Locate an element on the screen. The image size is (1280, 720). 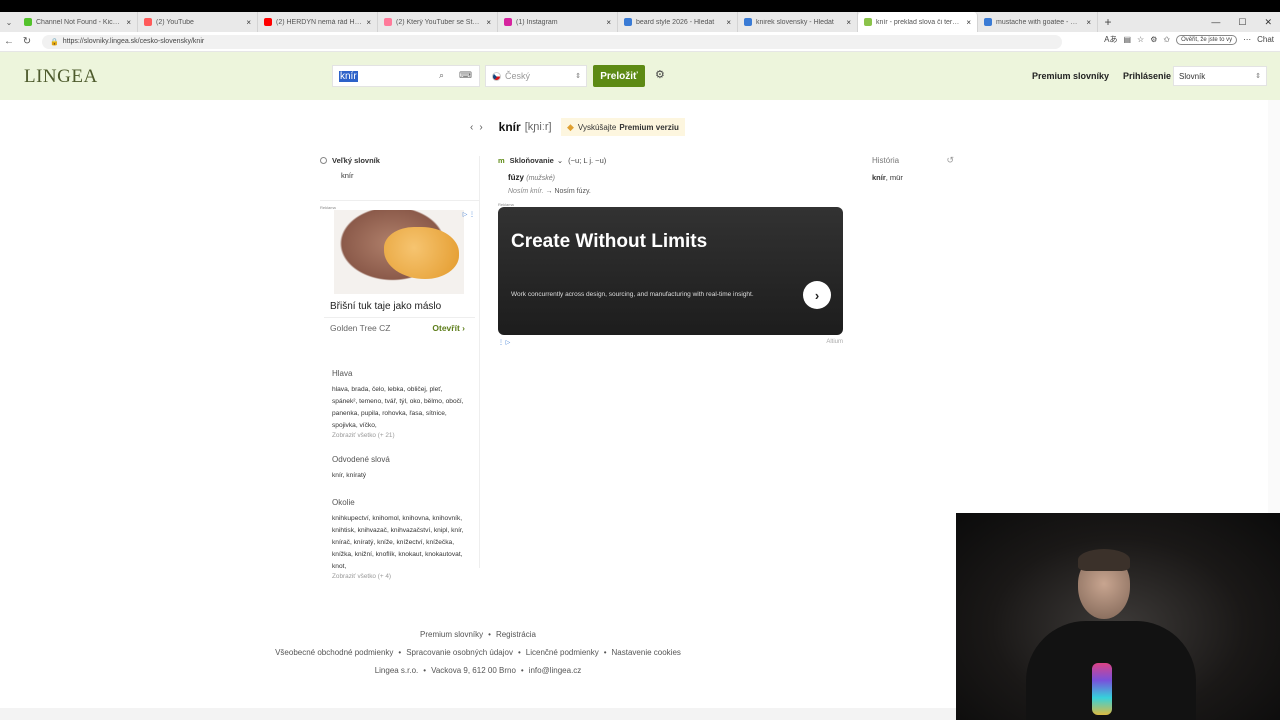
webcam-hair is located at coordinates (1104, 560).